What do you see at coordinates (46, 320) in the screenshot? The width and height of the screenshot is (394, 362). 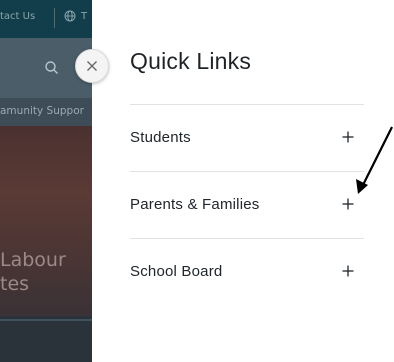 I see `footer-divider` at bounding box center [46, 320].